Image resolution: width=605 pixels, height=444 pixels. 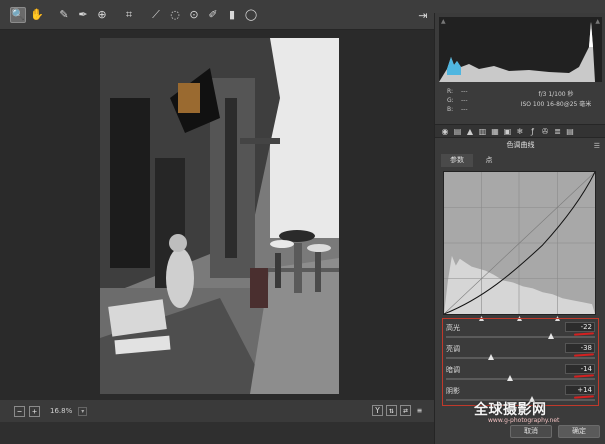 I want to click on b-value: ---, so click(x=464, y=109).